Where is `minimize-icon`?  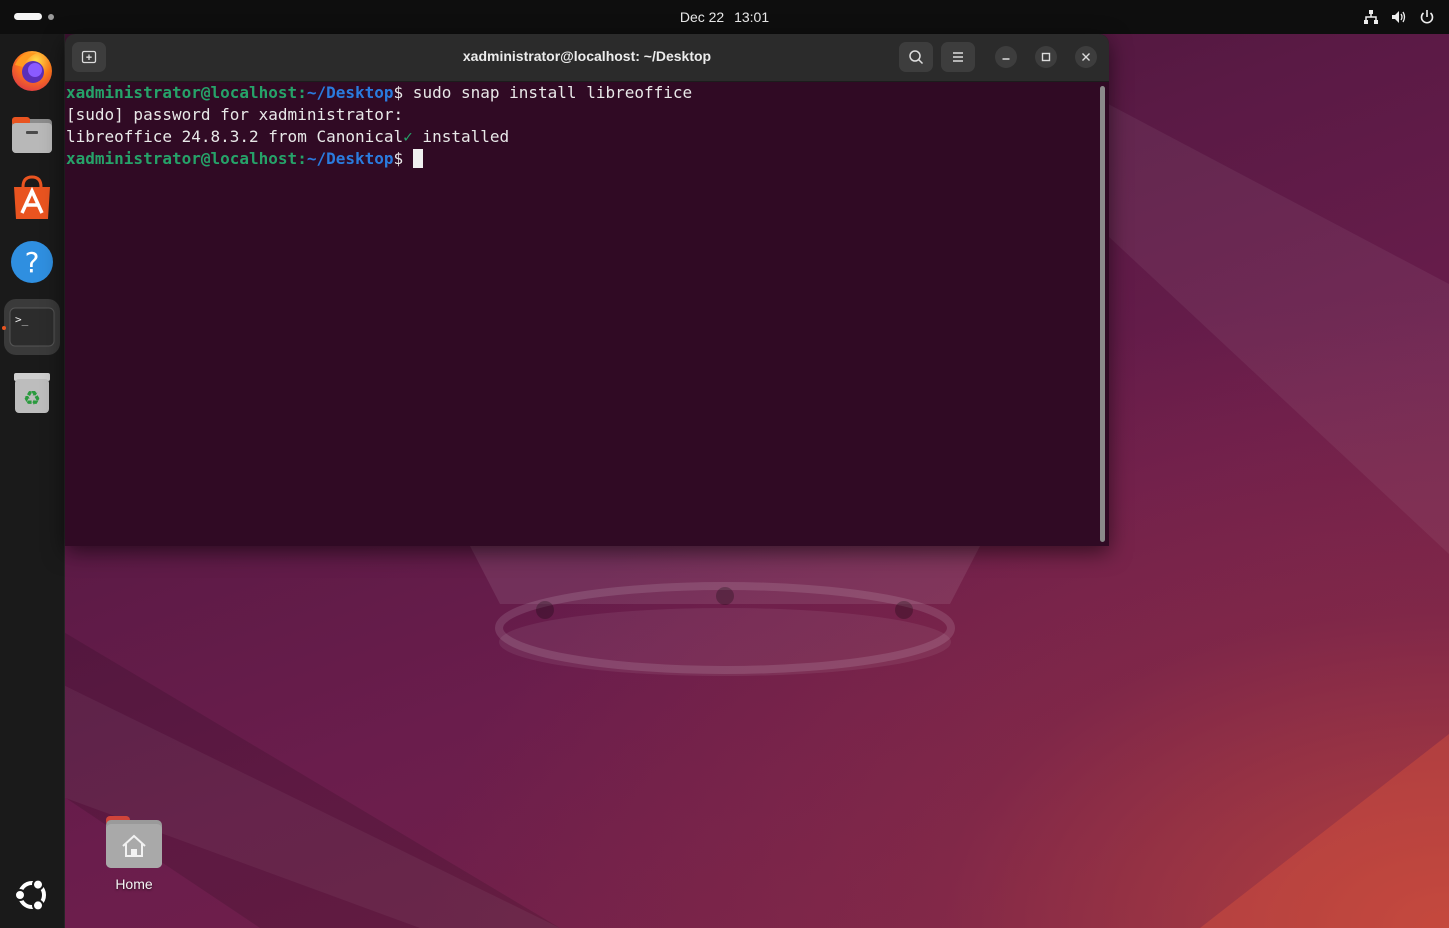 minimize-icon is located at coordinates (1006, 59).